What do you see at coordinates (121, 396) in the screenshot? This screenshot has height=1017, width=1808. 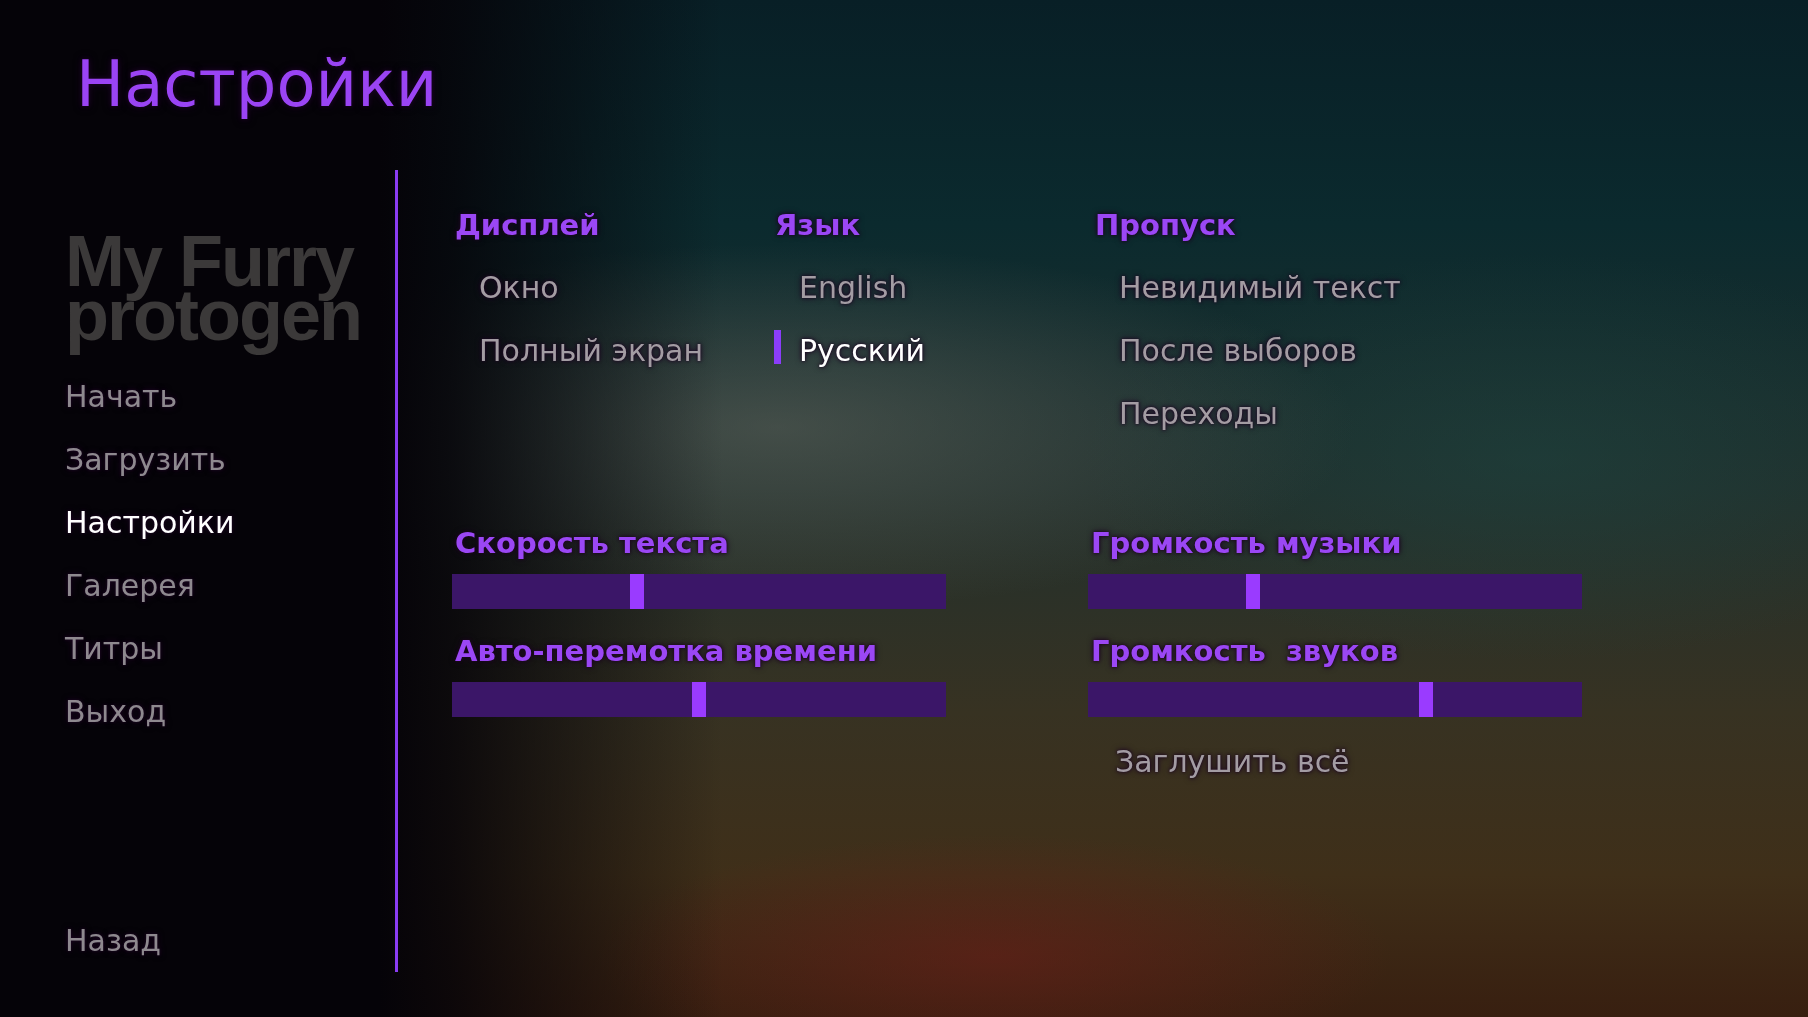 I see `menu-item: Начать` at bounding box center [121, 396].